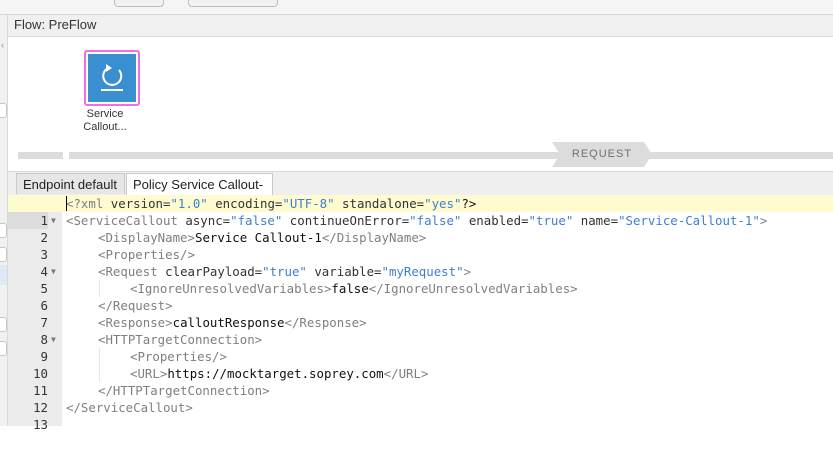  Describe the element at coordinates (420, 398) in the screenshot. I see `code-line: 12 </HTTPTargetConnection>` at that location.